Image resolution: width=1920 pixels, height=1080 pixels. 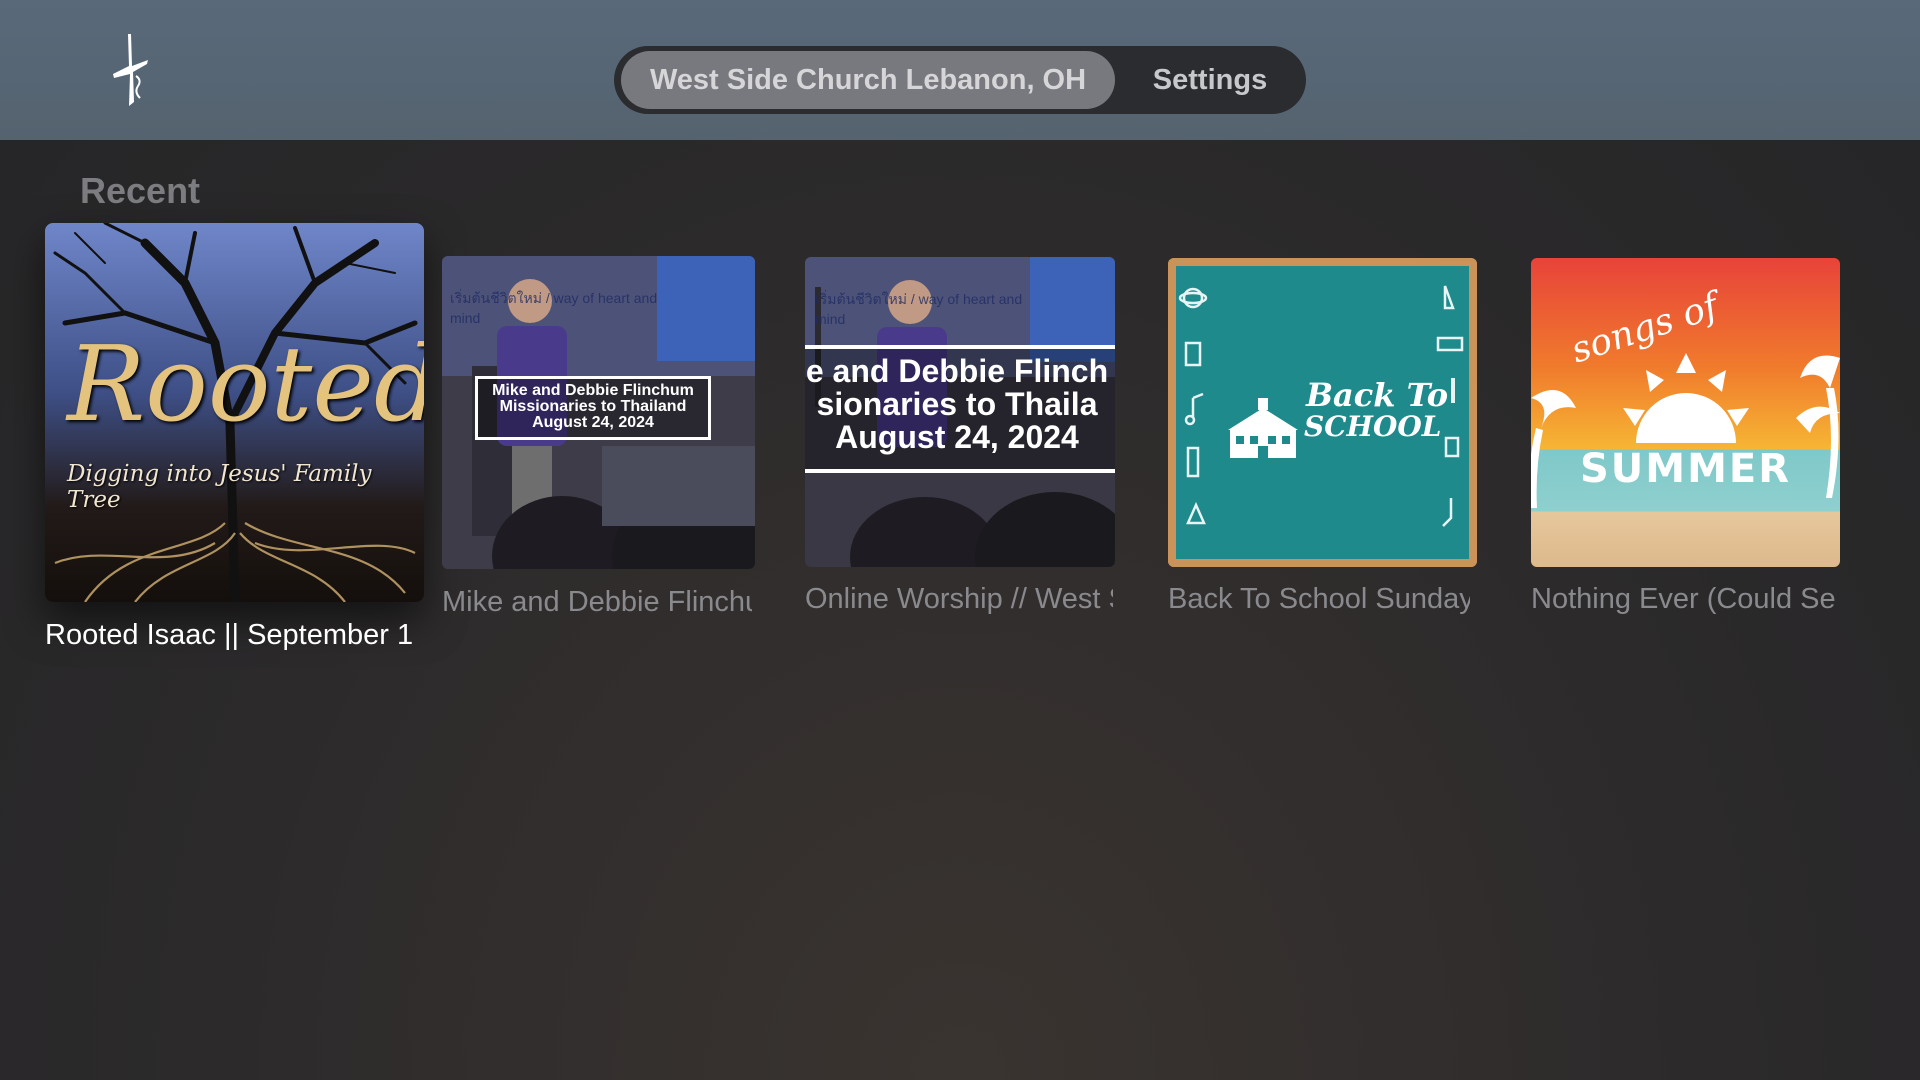 I want to click on overlay-line: sionaries to Thaila, so click(x=957, y=404).